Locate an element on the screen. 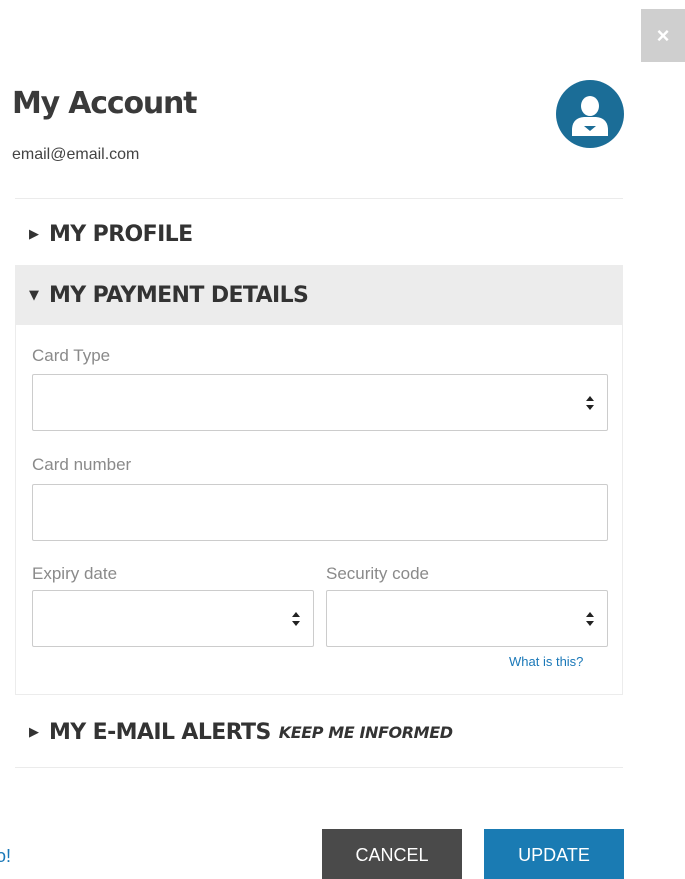 This screenshot has height=879, width=685. security-code-select is located at coordinates (467, 618).